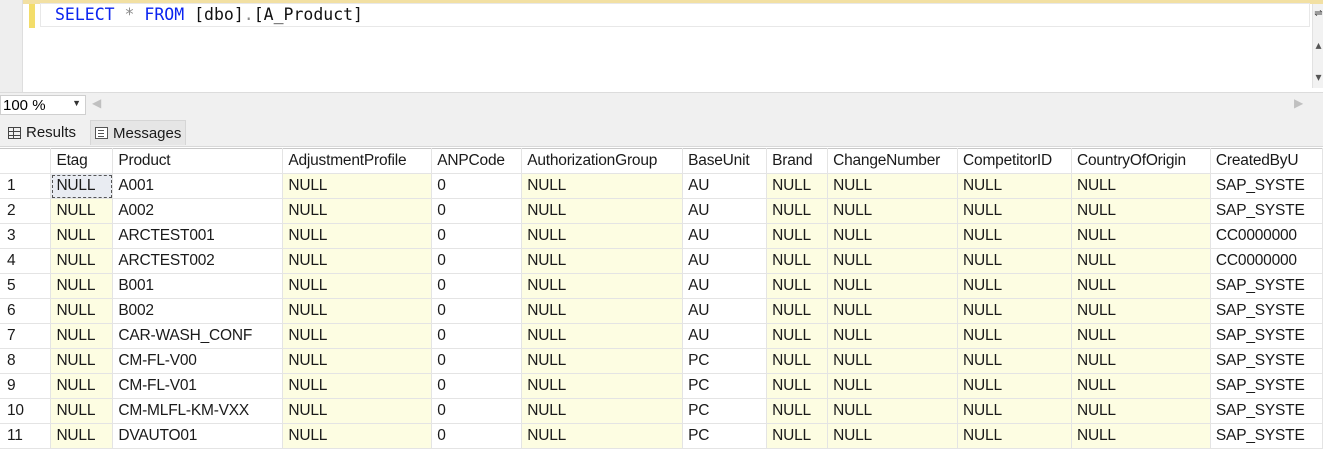 The height and width of the screenshot is (449, 1323). Describe the element at coordinates (26, 236) in the screenshot. I see `row-number: 3` at that location.